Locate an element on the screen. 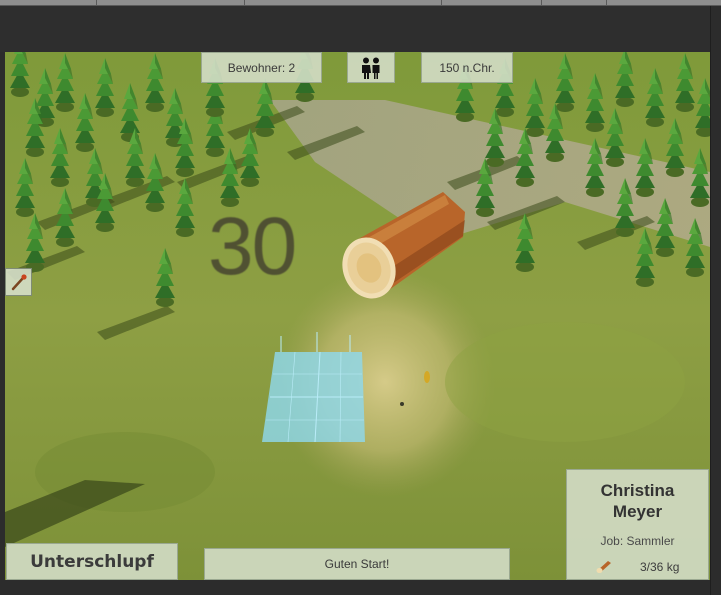 The image size is (721, 595). character-name: Christina Meyer is located at coordinates (637, 501).